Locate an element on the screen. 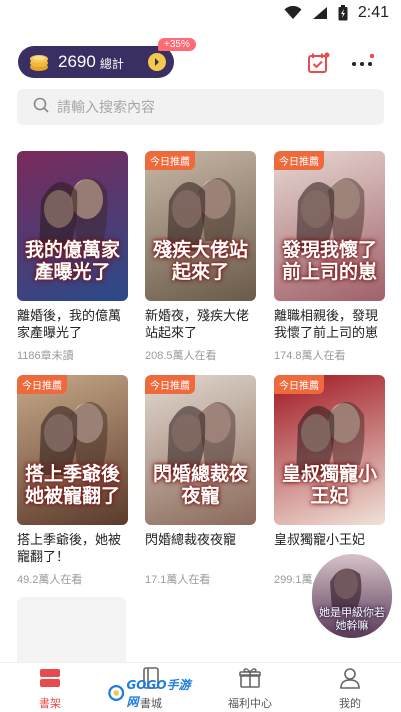 The image size is (401, 712). search-icon is located at coordinates (41, 107).